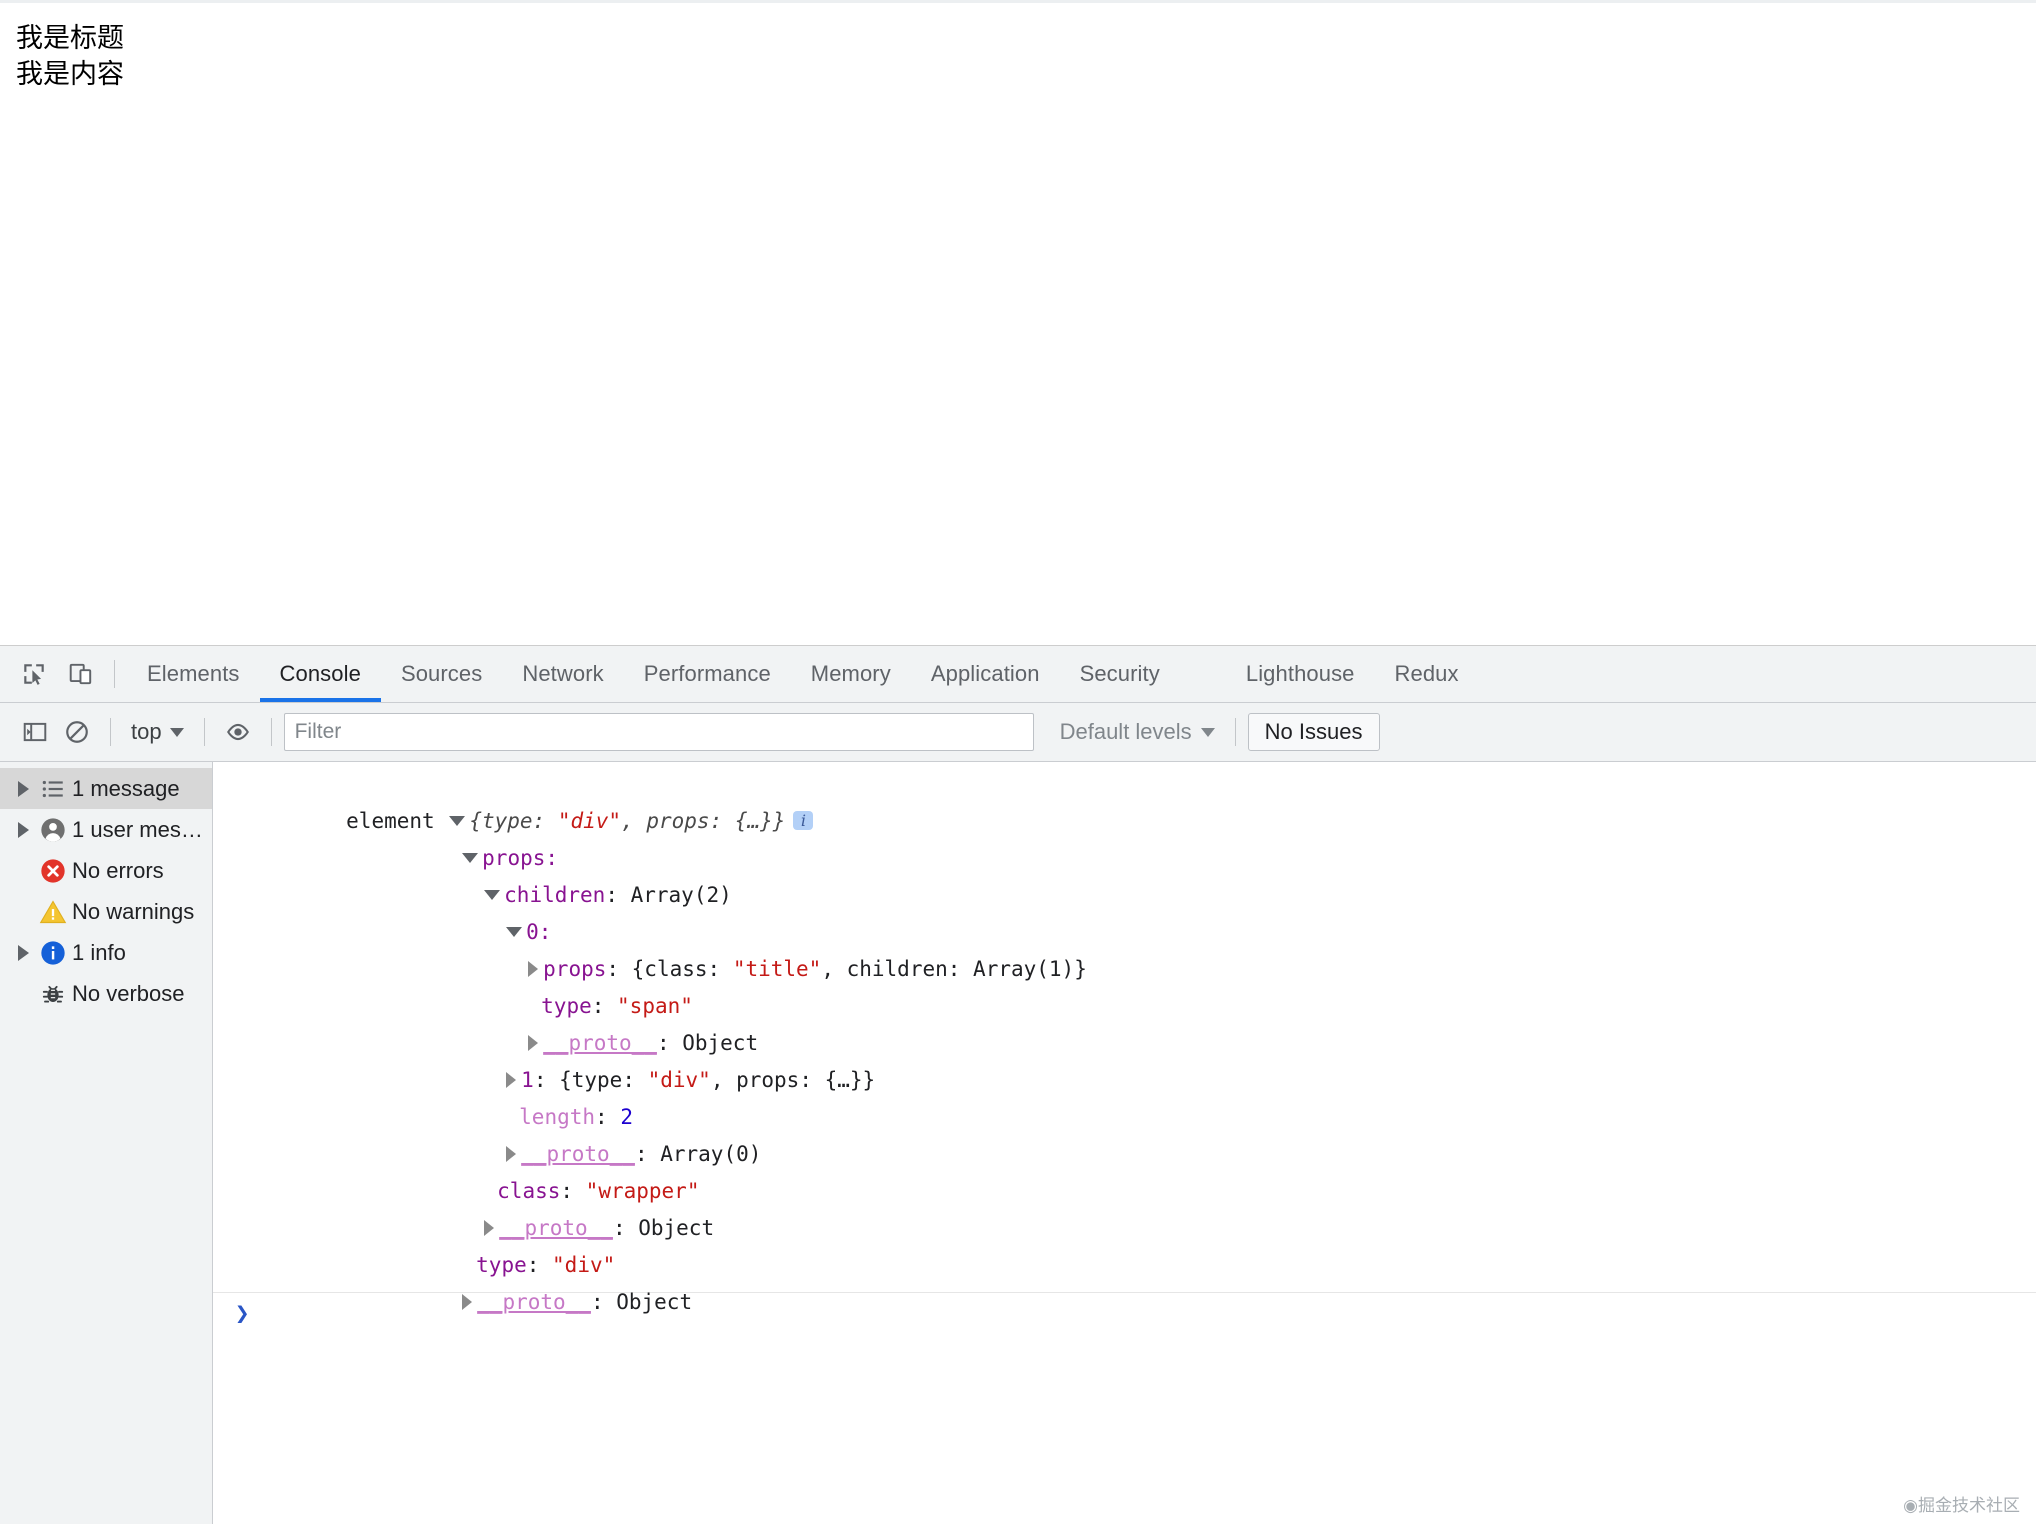 The height and width of the screenshot is (1524, 2036). Describe the element at coordinates (53, 912) in the screenshot. I see `warning-icon` at that location.